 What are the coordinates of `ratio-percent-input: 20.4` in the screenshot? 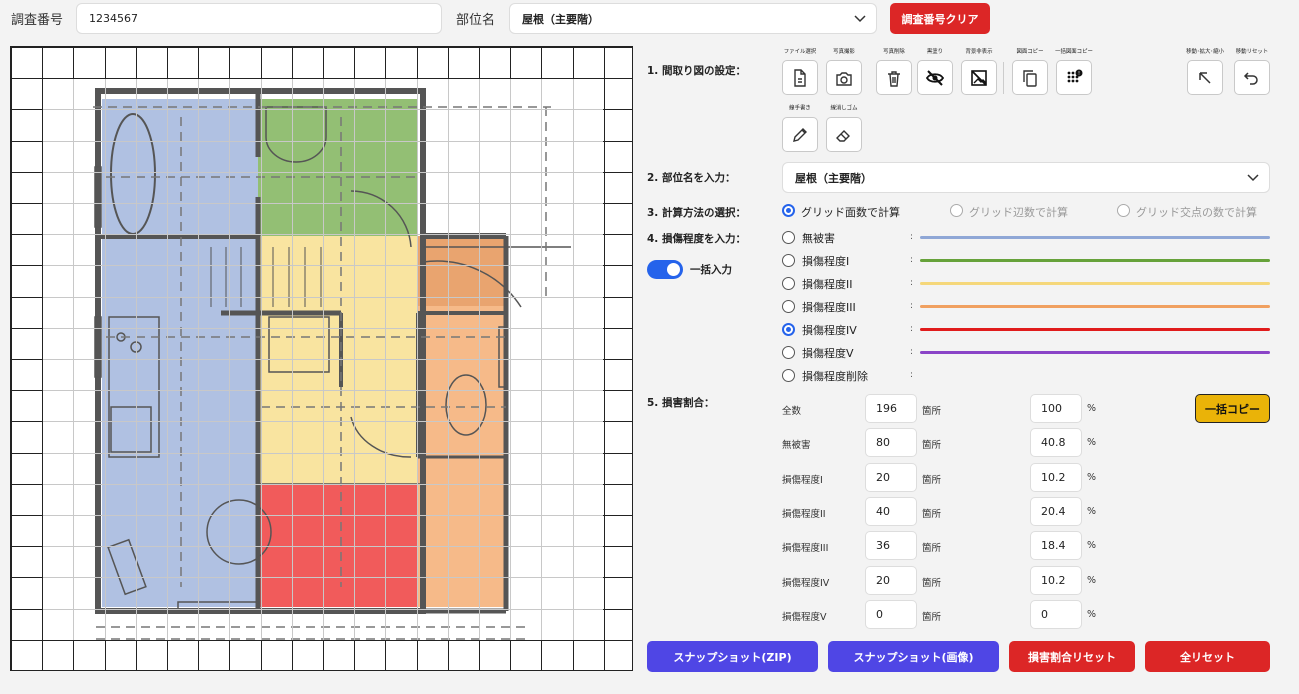 It's located at (1056, 511).